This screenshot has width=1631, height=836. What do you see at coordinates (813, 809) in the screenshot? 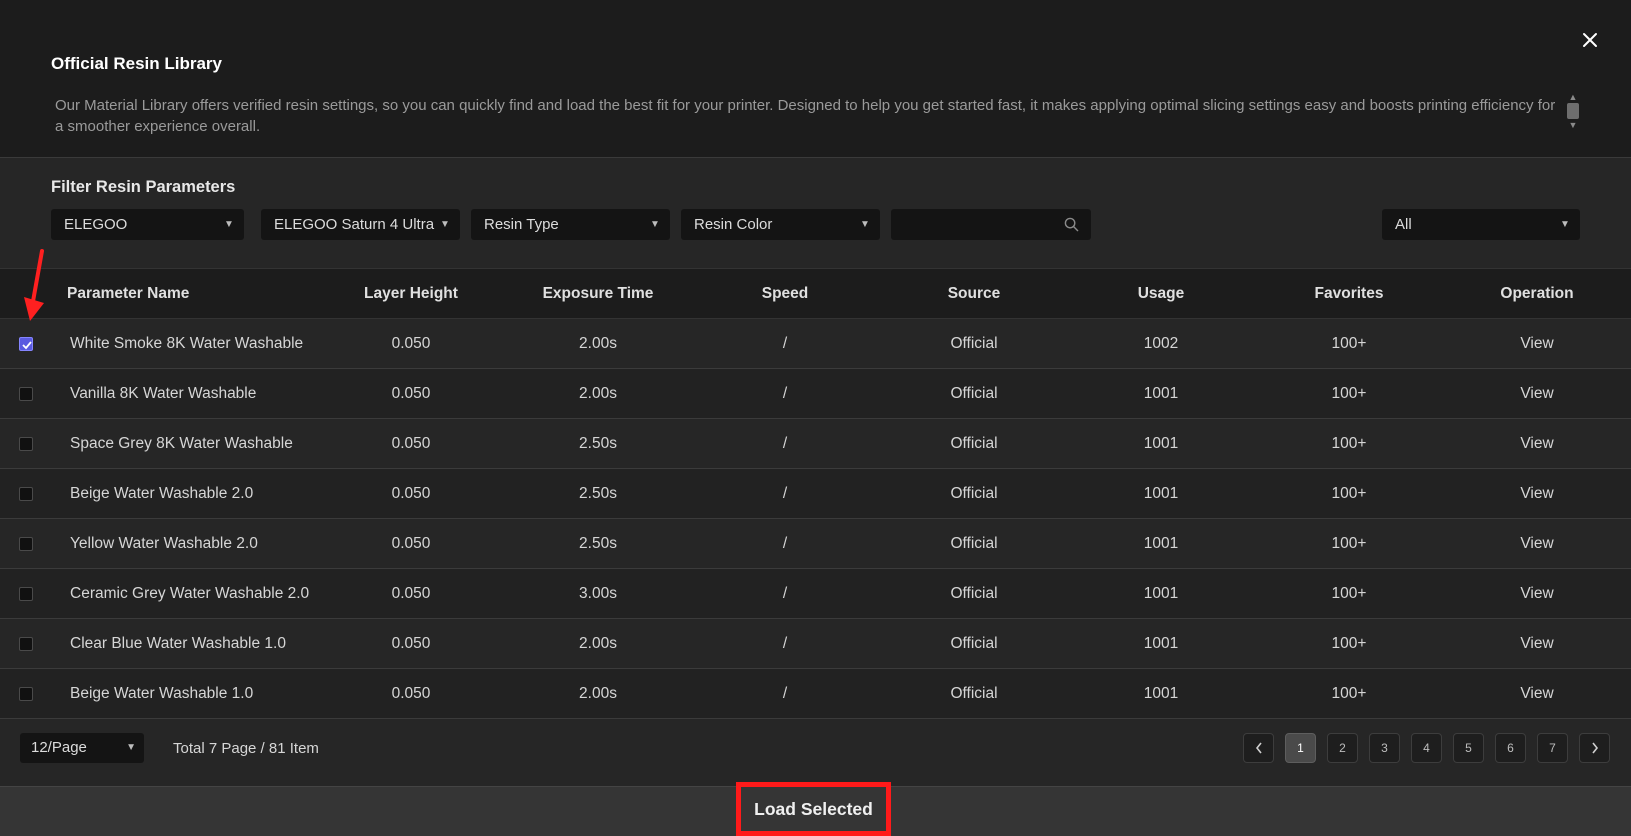
I see `load-selected-button: Load Selected` at bounding box center [813, 809].